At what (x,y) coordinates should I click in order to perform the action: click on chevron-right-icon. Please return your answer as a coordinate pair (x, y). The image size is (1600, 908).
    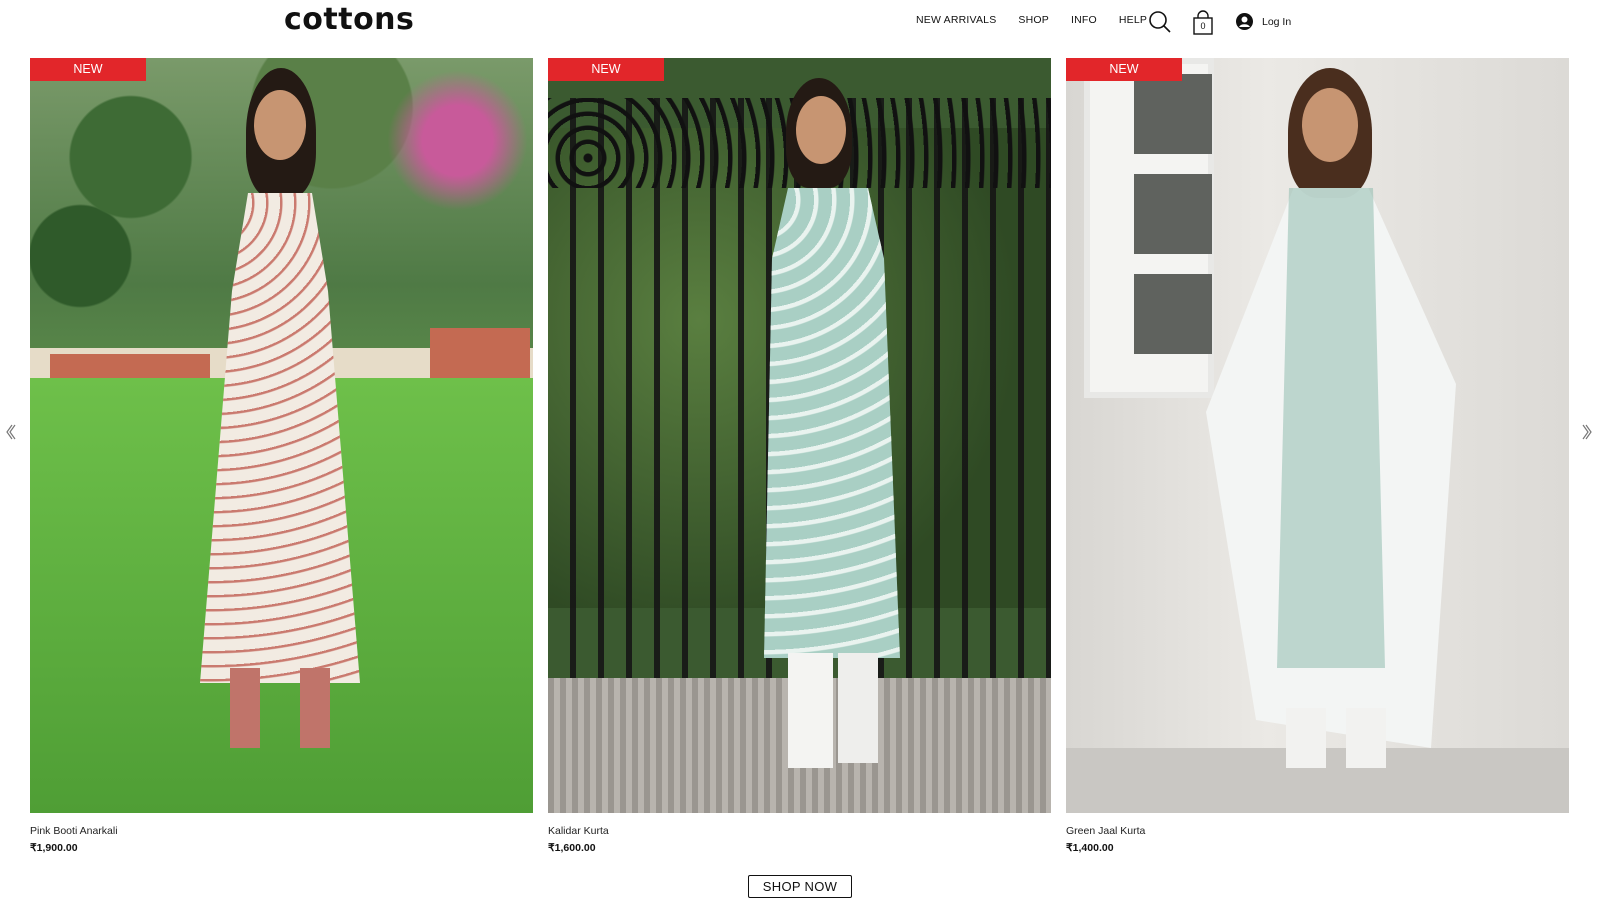
    Looking at the image, I should click on (1588, 432).